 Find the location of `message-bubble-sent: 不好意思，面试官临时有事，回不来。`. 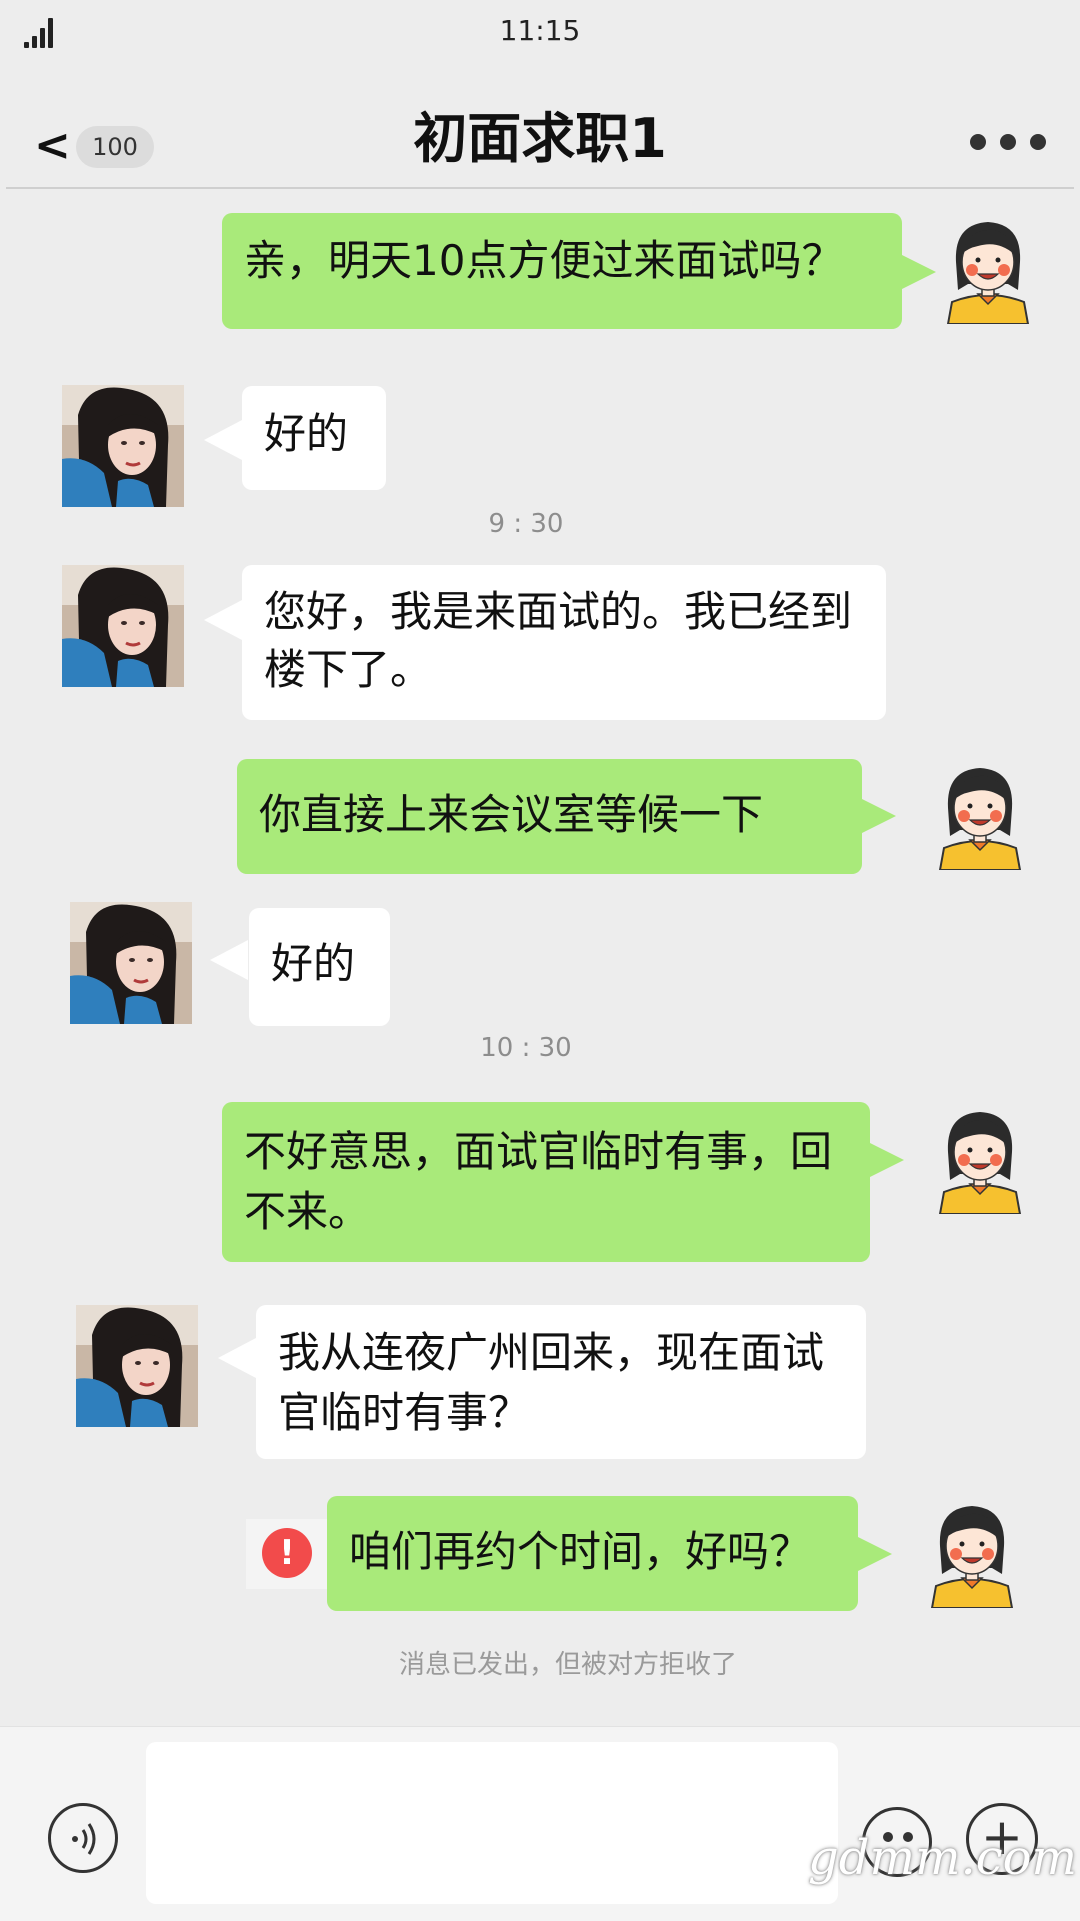

message-bubble-sent: 不好意思，面试官临时有事，回不来。 is located at coordinates (546, 1182).